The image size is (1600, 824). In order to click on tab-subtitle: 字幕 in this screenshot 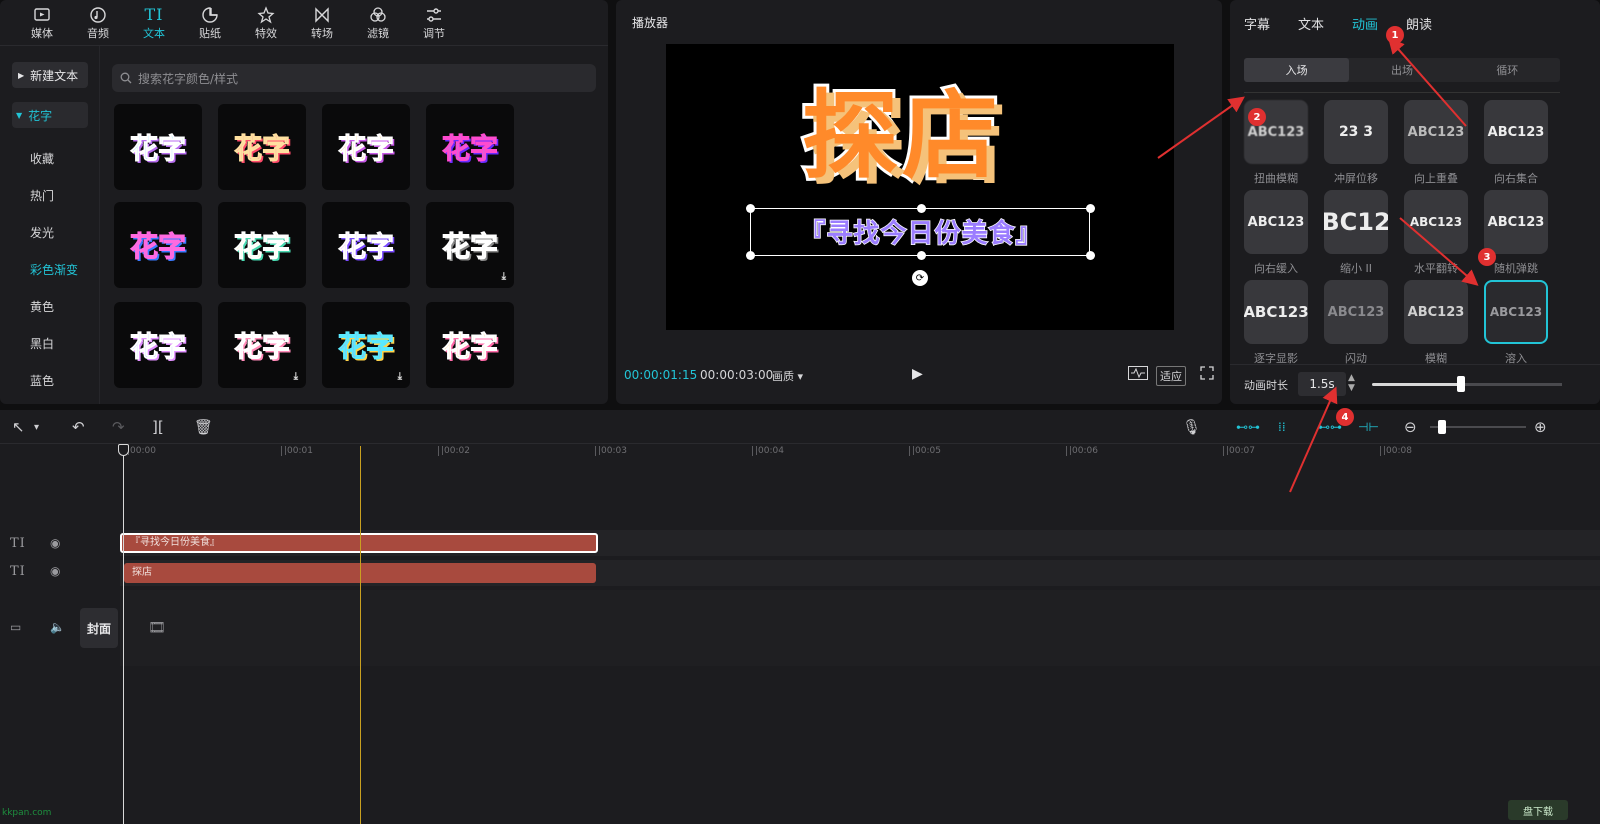, I will do `click(1257, 23)`.